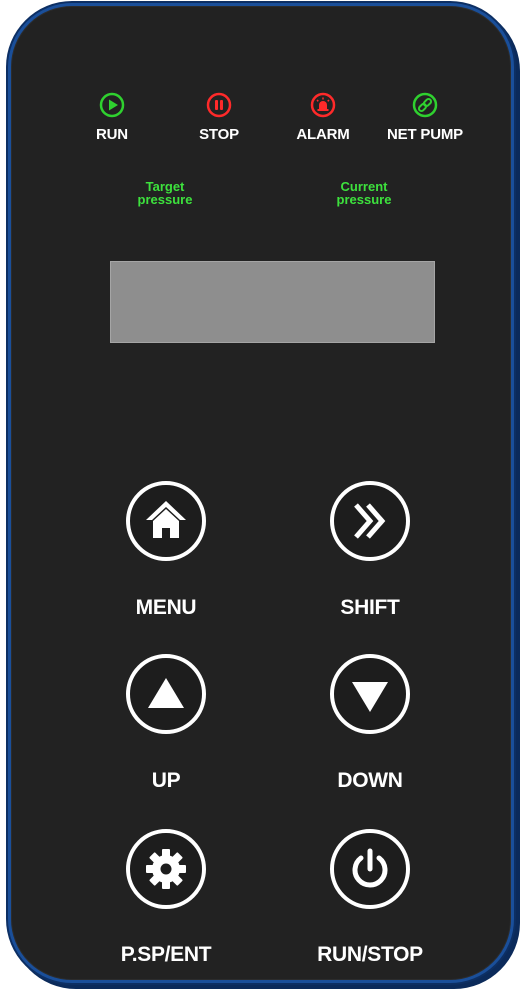 This screenshot has height=989, width=528. I want to click on stop-indicator: STOP, so click(219, 117).